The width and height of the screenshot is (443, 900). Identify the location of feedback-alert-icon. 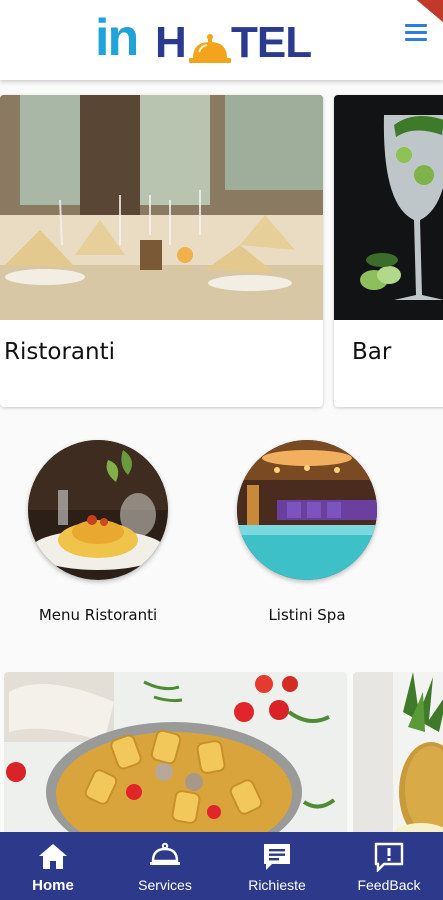
(389, 857).